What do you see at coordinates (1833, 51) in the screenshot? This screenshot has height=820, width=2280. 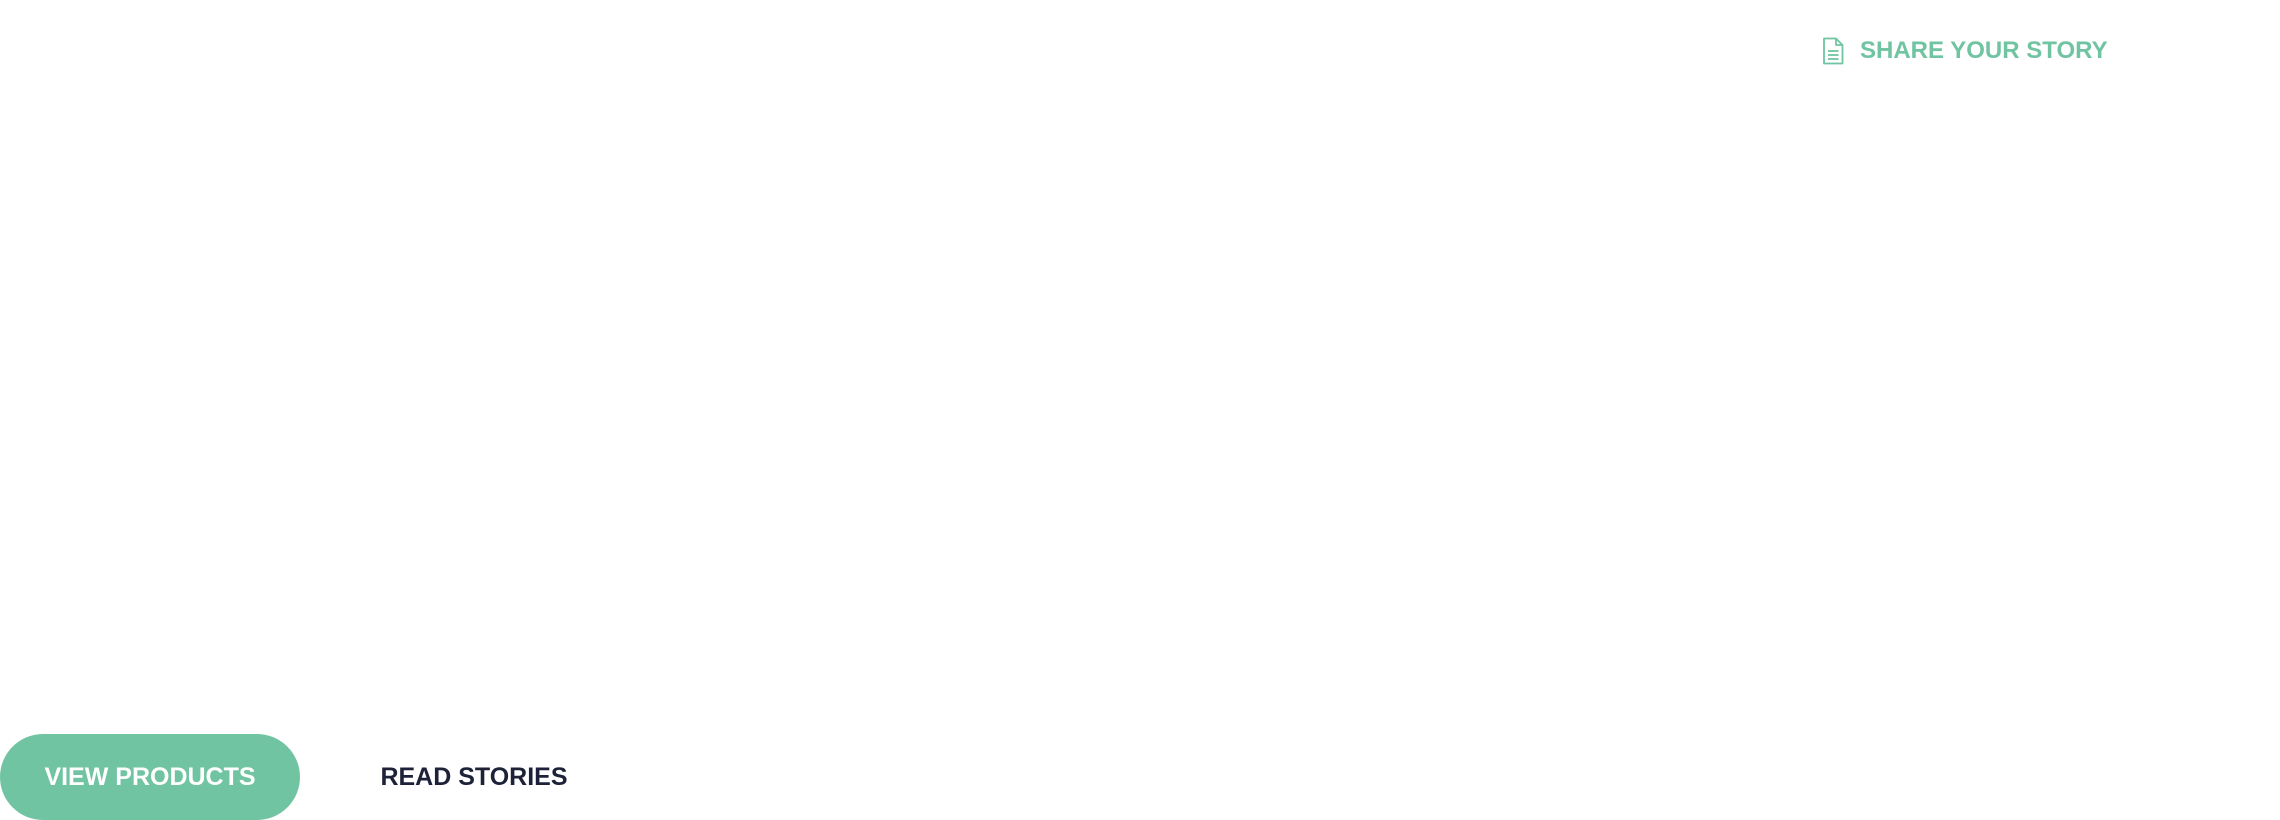 I see `document-icon` at bounding box center [1833, 51].